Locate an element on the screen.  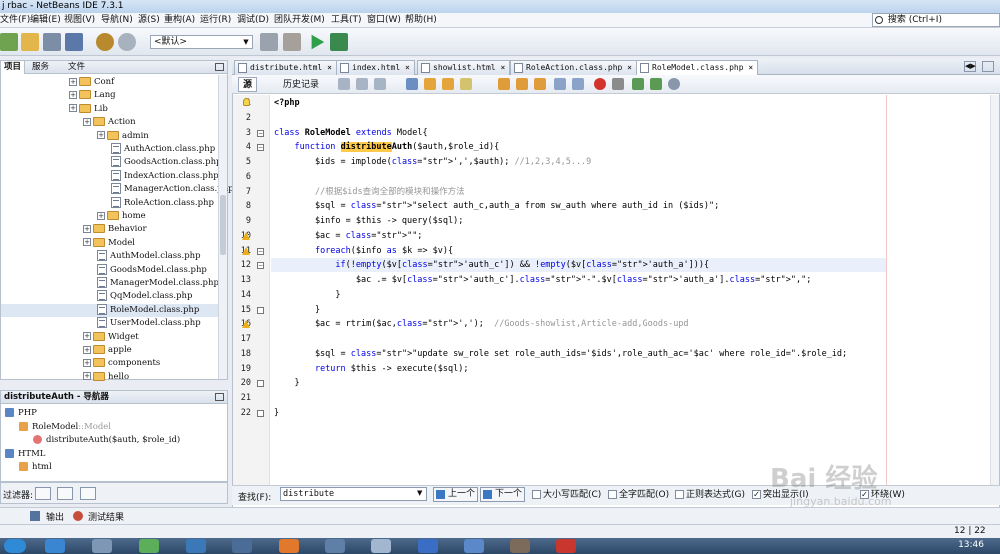
tree-folder: + Lib is located at coordinates (110, 109).